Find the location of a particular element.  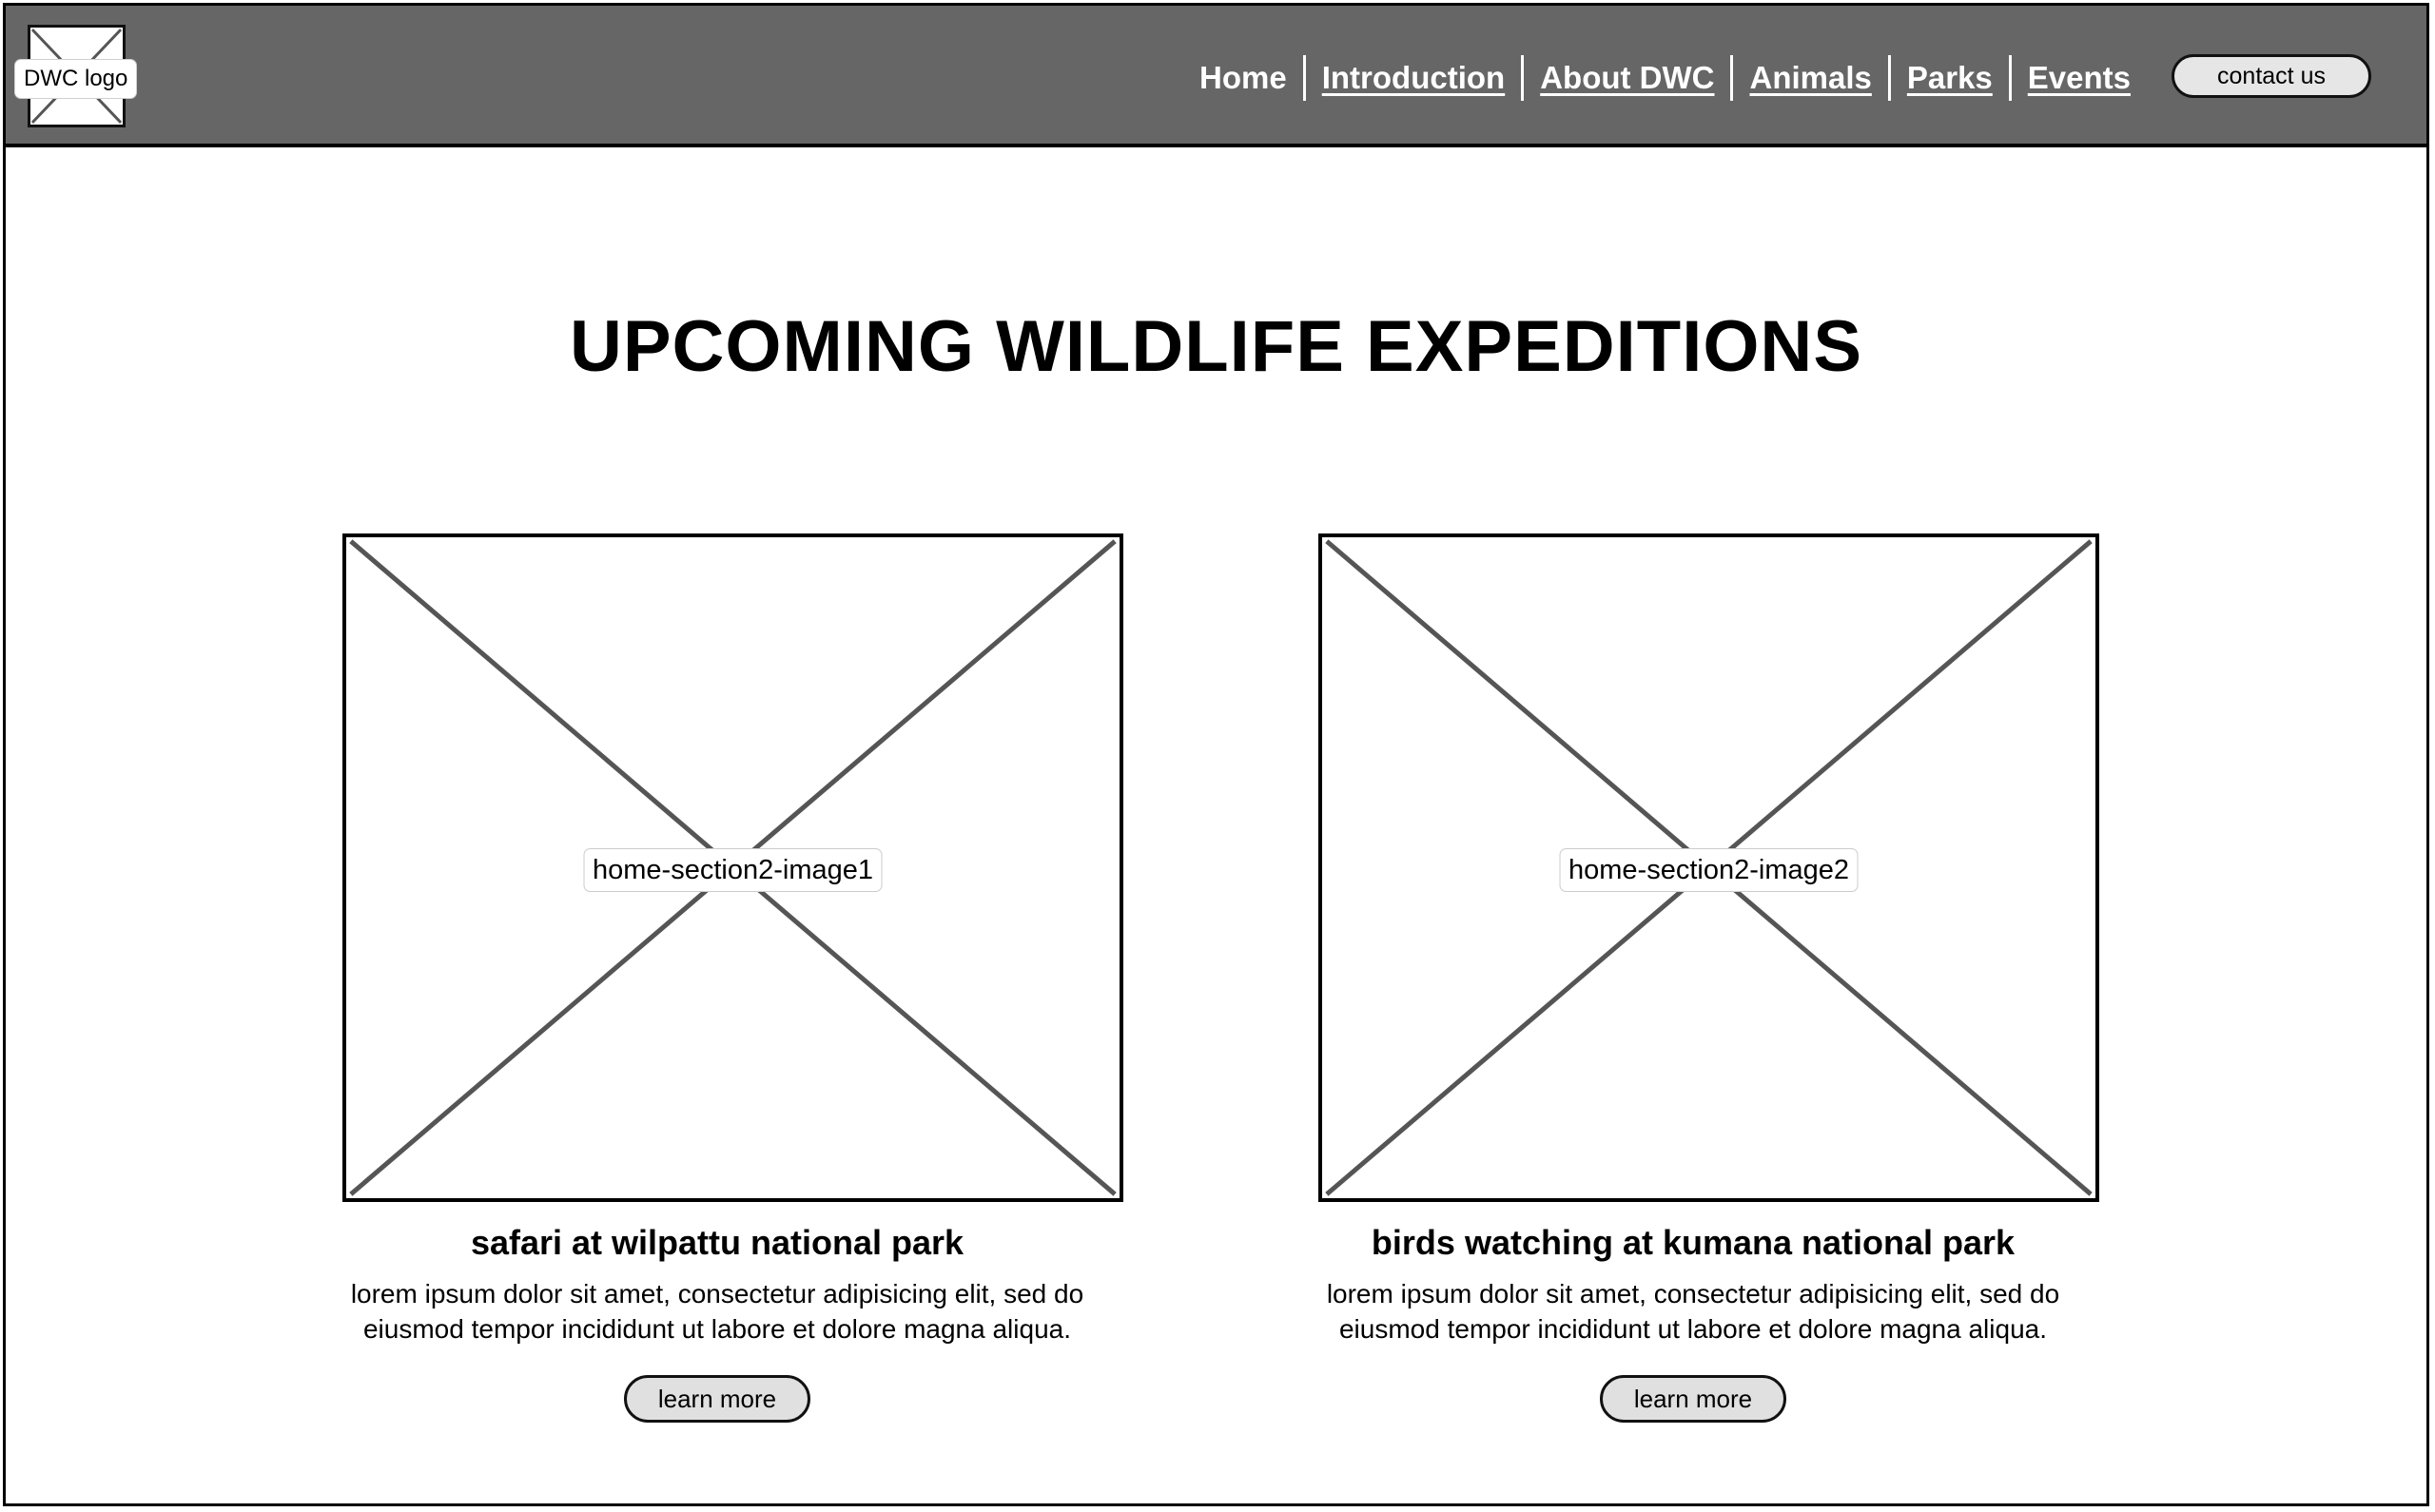

card-image-placeholder: home-section2-image1 is located at coordinates (732, 868).